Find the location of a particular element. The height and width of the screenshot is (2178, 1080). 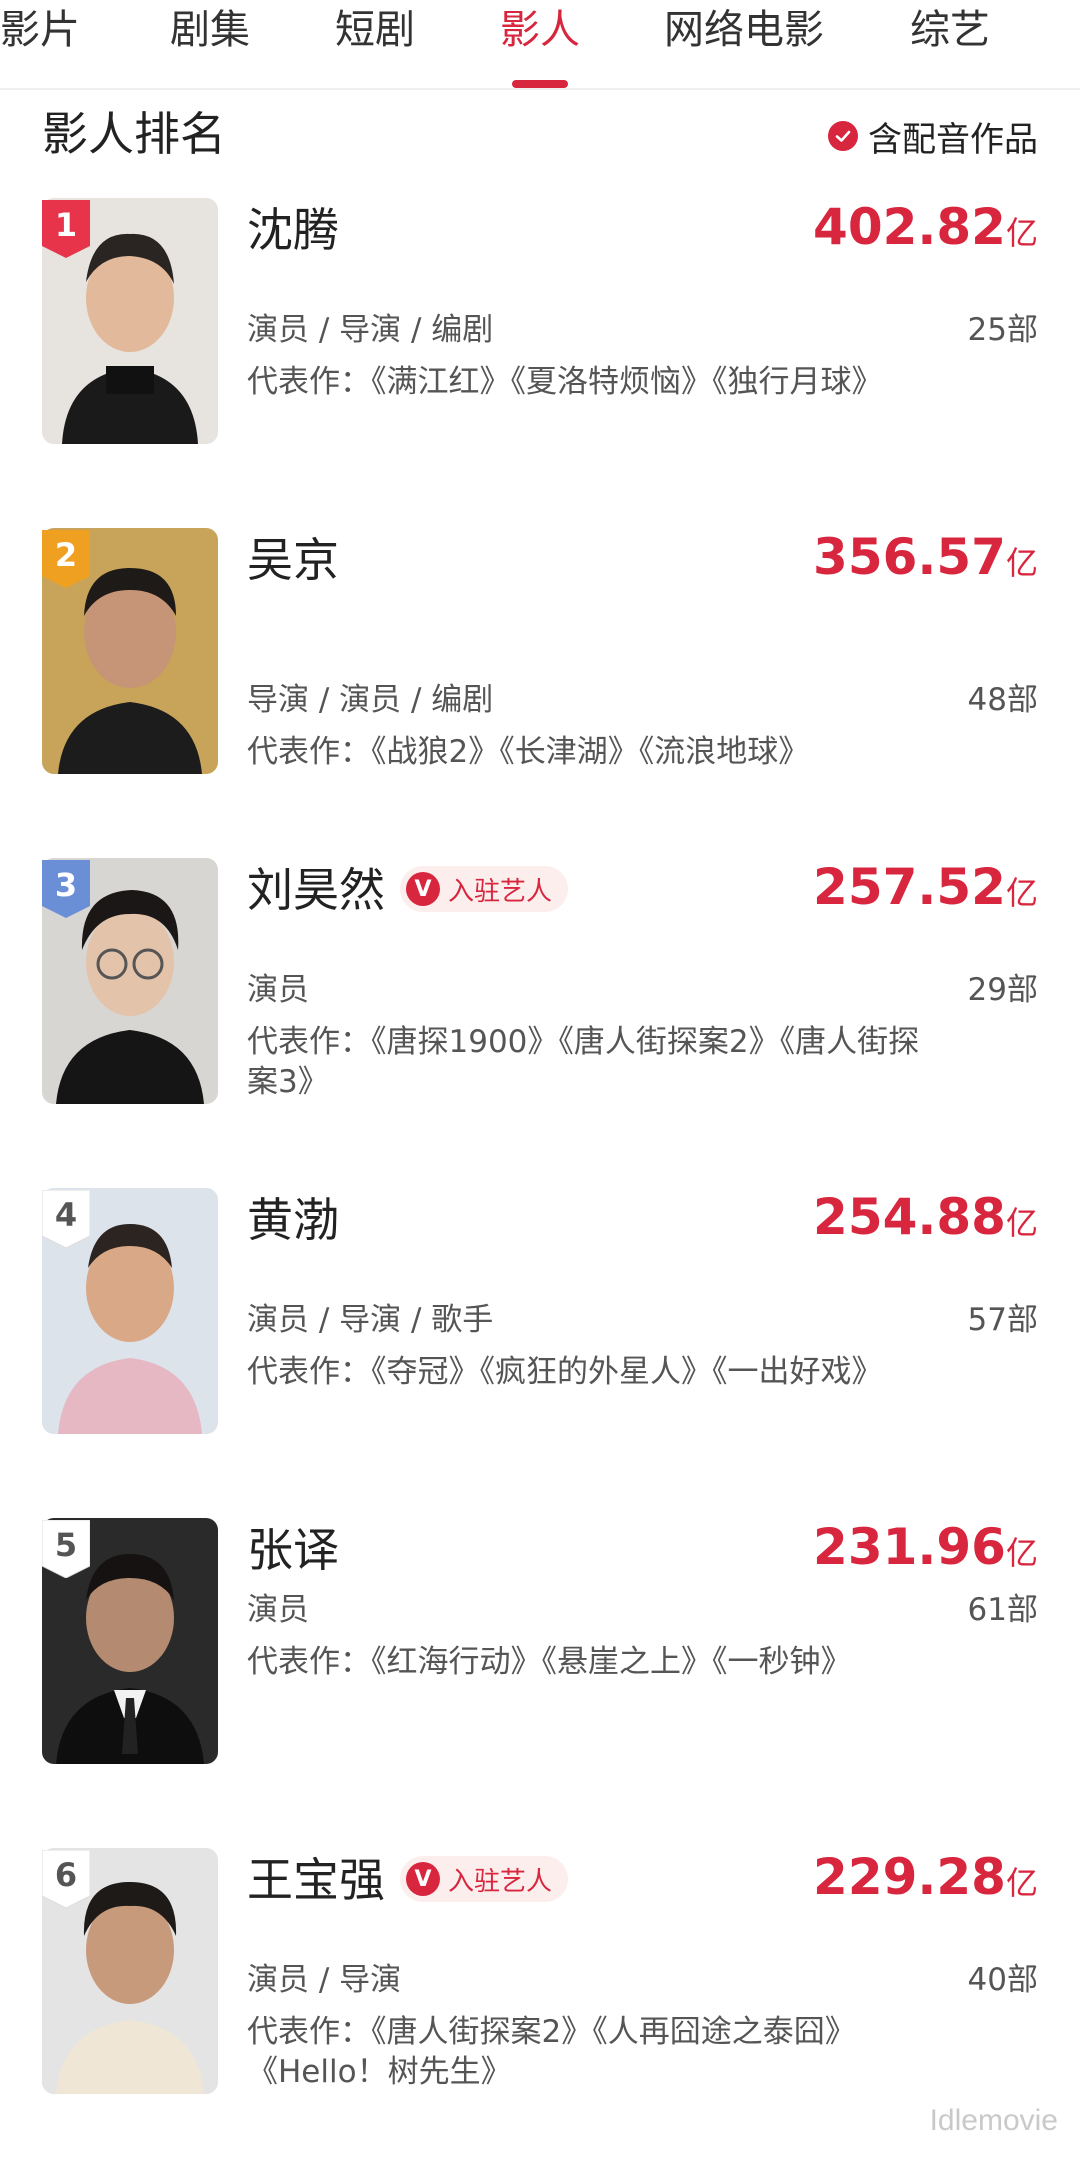

section-title: 影人排名 is located at coordinates (134, 134).